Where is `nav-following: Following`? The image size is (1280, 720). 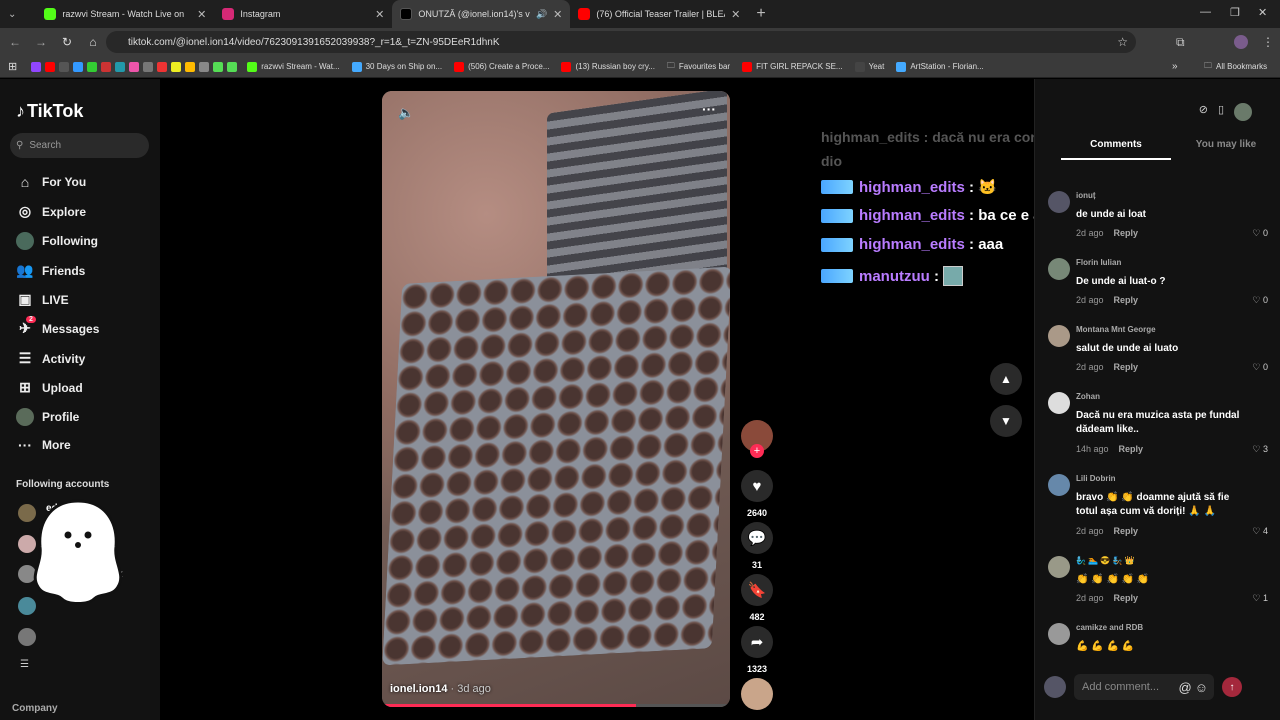 nav-following: Following is located at coordinates (57, 241).